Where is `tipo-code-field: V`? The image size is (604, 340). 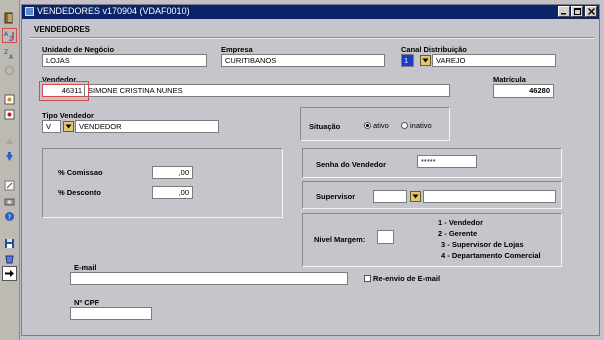
tipo-code-field: V is located at coordinates (51, 126).